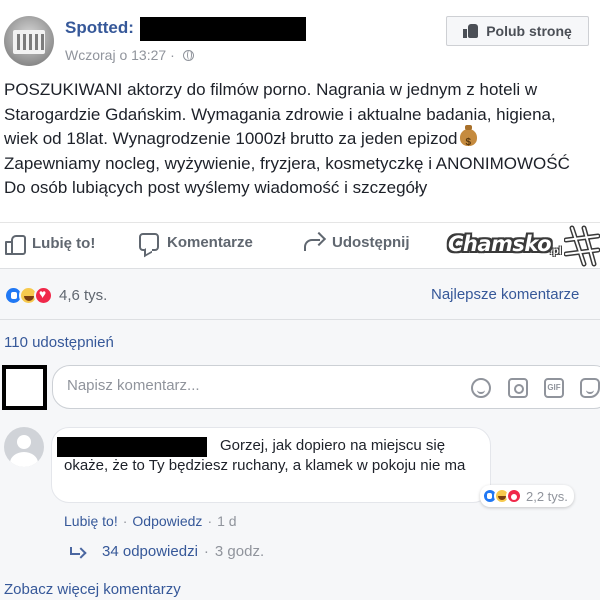  I want to click on post-reactions: 4,6 tys., so click(55, 295).